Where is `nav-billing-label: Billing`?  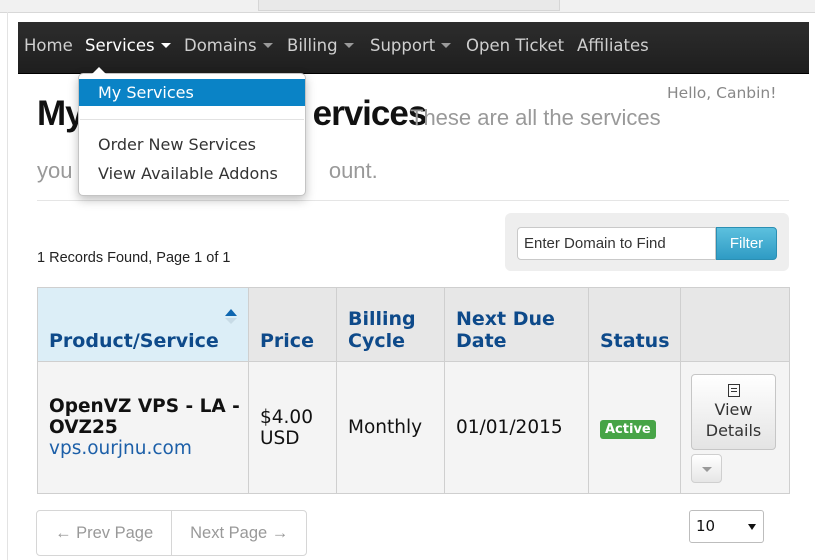
nav-billing-label: Billing is located at coordinates (312, 45).